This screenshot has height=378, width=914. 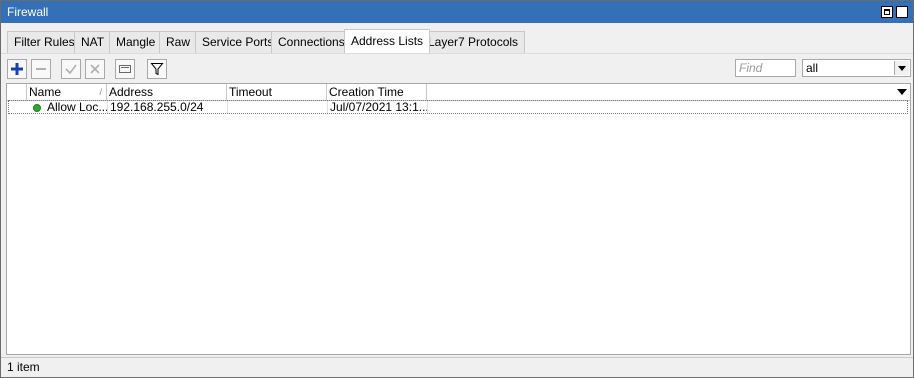 What do you see at coordinates (93, 42) in the screenshot?
I see `tab-nat: NAT` at bounding box center [93, 42].